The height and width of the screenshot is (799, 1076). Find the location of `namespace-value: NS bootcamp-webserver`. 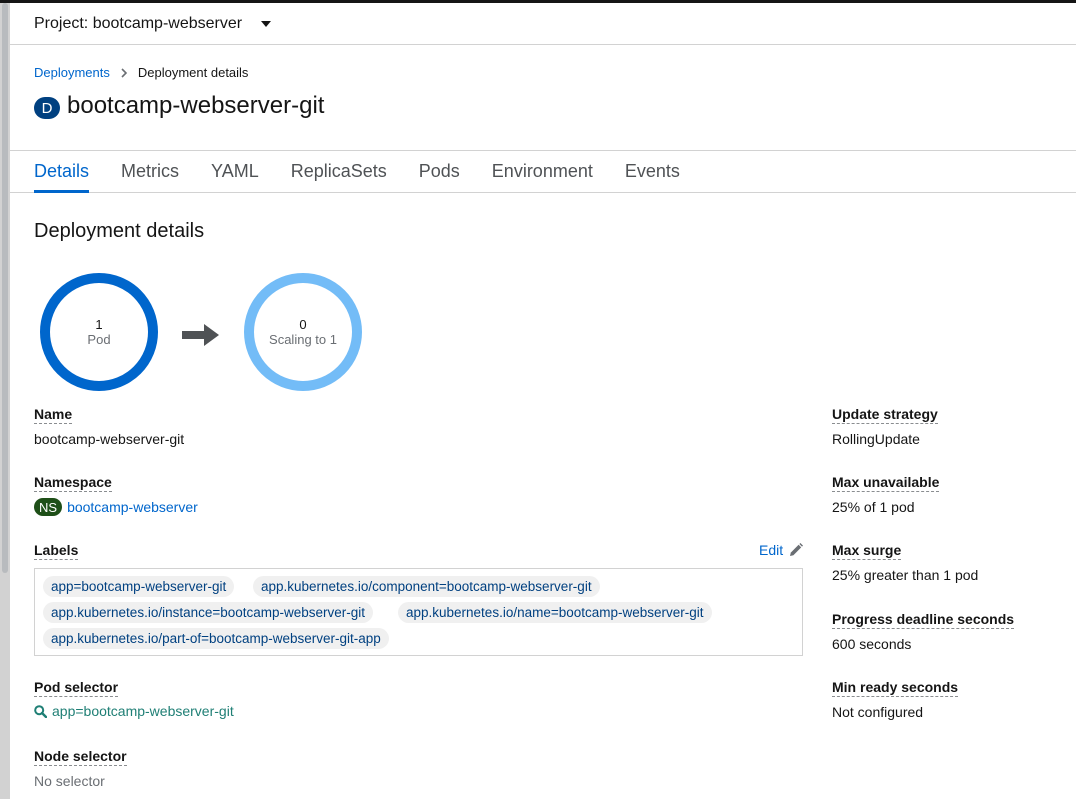

namespace-value: NS bootcamp-webserver is located at coordinates (116, 507).